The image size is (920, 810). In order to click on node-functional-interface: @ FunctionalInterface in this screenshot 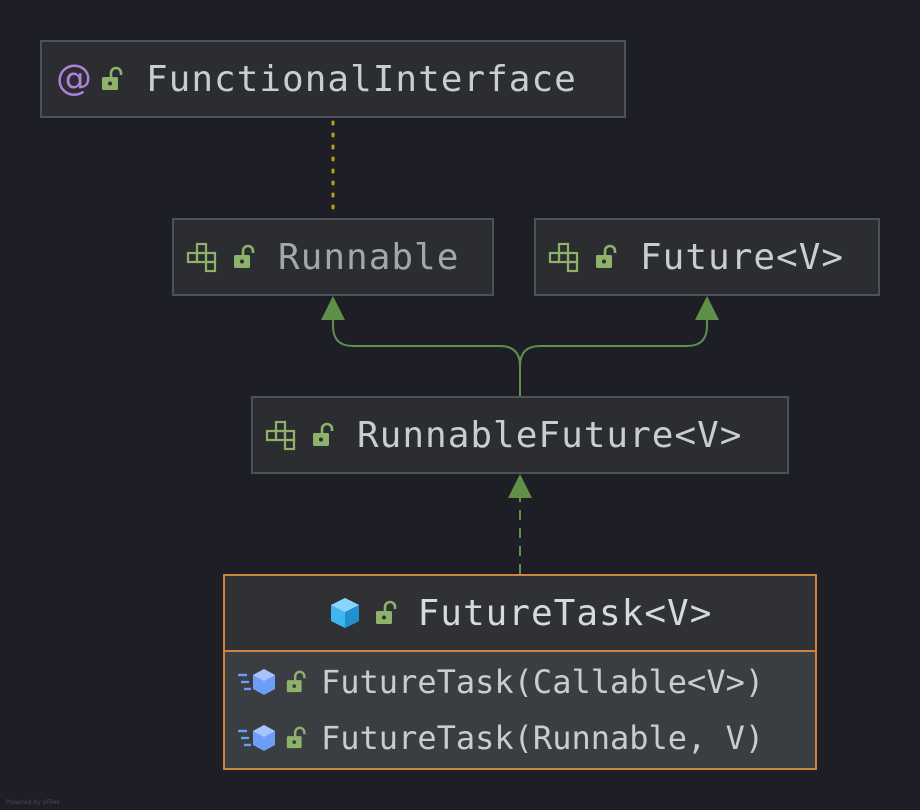, I will do `click(333, 79)`.